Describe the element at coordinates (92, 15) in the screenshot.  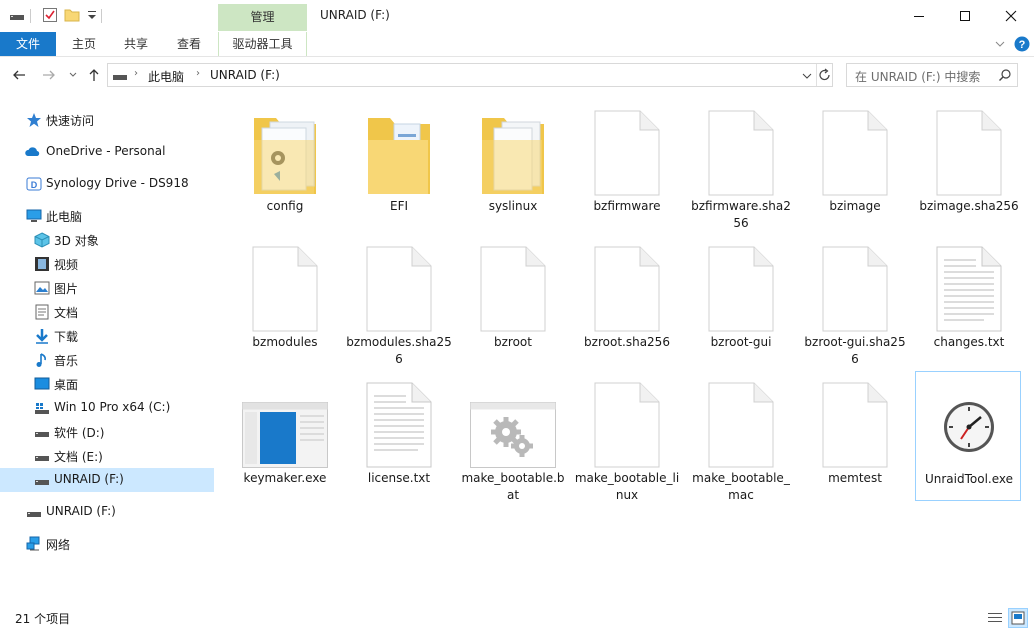
I see `customize-toolbar-icon` at that location.